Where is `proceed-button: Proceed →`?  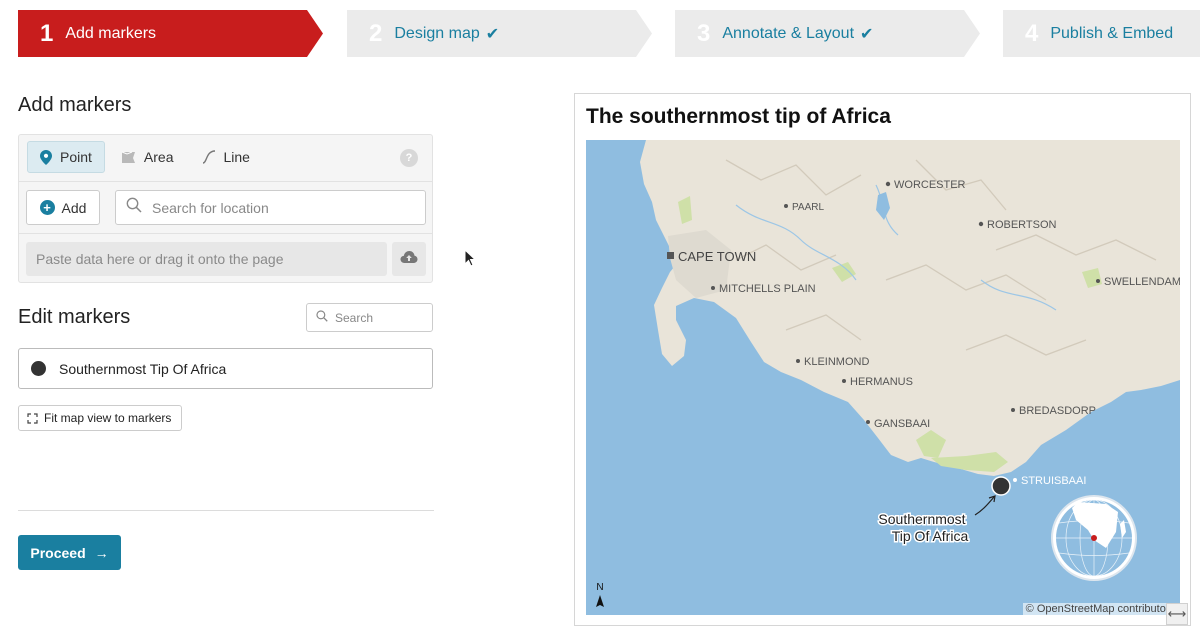
proceed-button: Proceed → is located at coordinates (69, 552).